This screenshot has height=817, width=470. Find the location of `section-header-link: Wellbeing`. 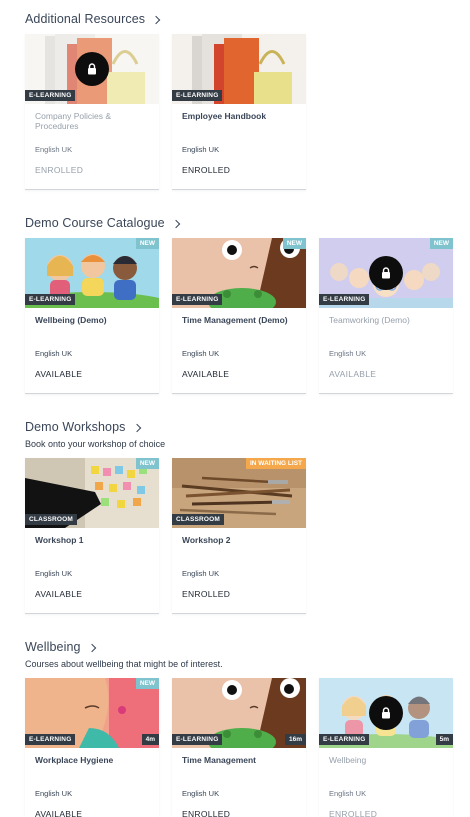

section-header-link: Wellbeing is located at coordinates (60, 647).